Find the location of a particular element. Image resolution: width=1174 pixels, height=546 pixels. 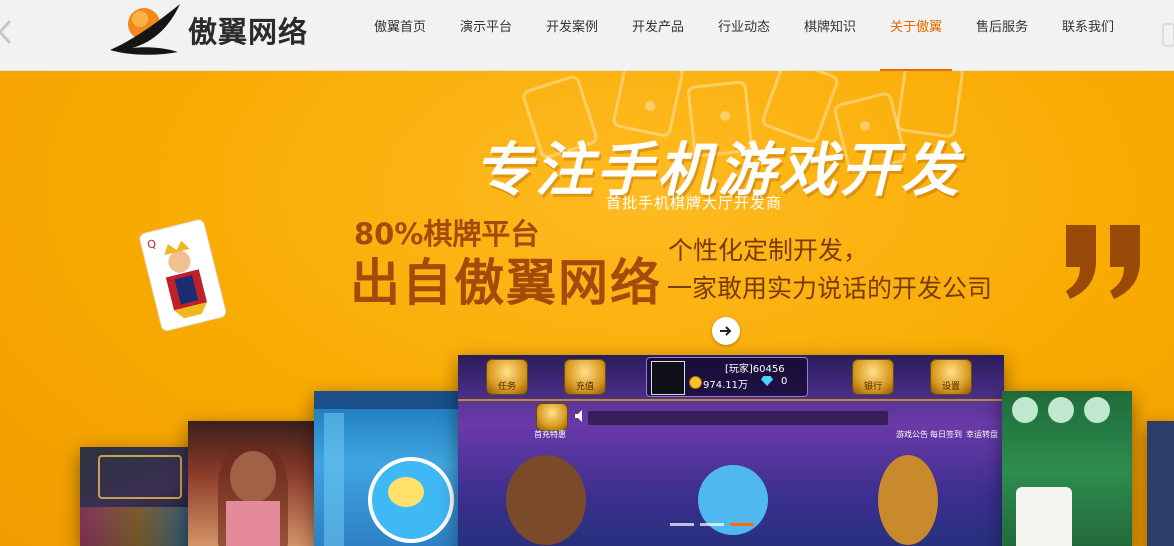

site-logo: 傲翼网络 is located at coordinates (208, 30).